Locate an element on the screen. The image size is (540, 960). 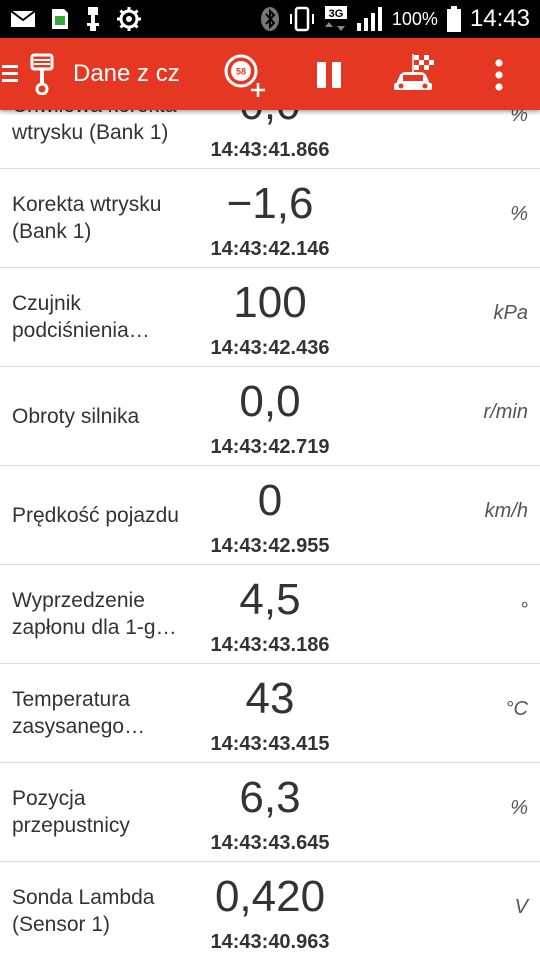
battery-percent: 100% is located at coordinates (414, 18).